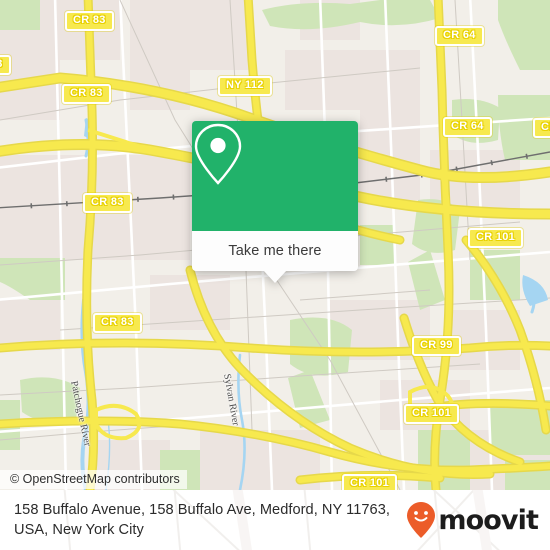  I want to click on popup-action-bar: Take me there, so click(275, 257).